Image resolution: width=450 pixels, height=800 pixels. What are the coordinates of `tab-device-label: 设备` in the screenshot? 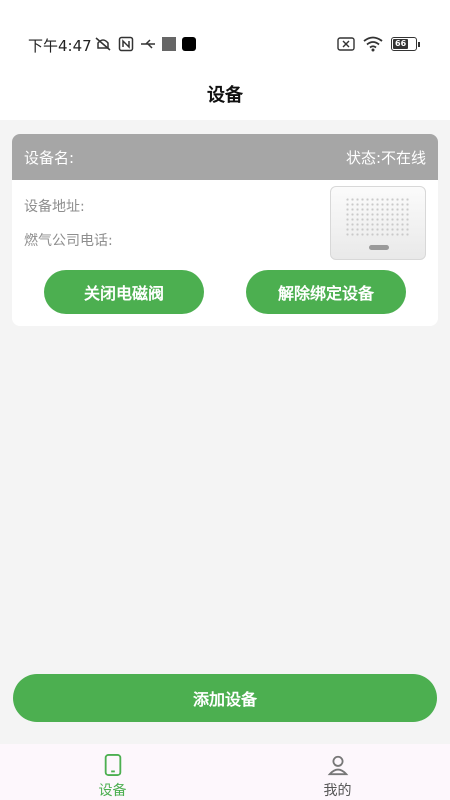 It's located at (112, 791).